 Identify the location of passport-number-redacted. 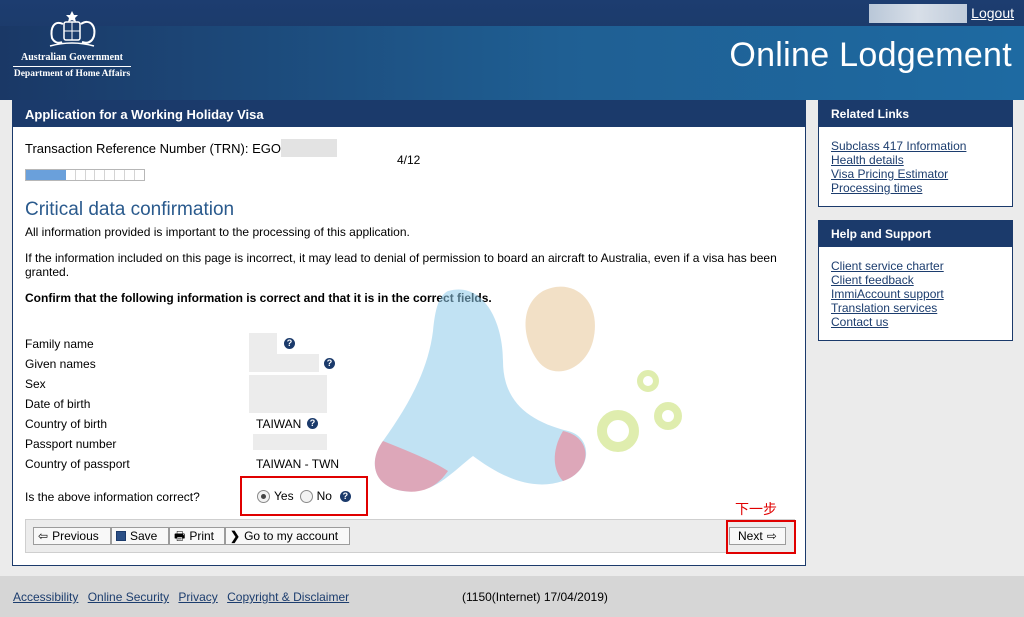
(290, 442).